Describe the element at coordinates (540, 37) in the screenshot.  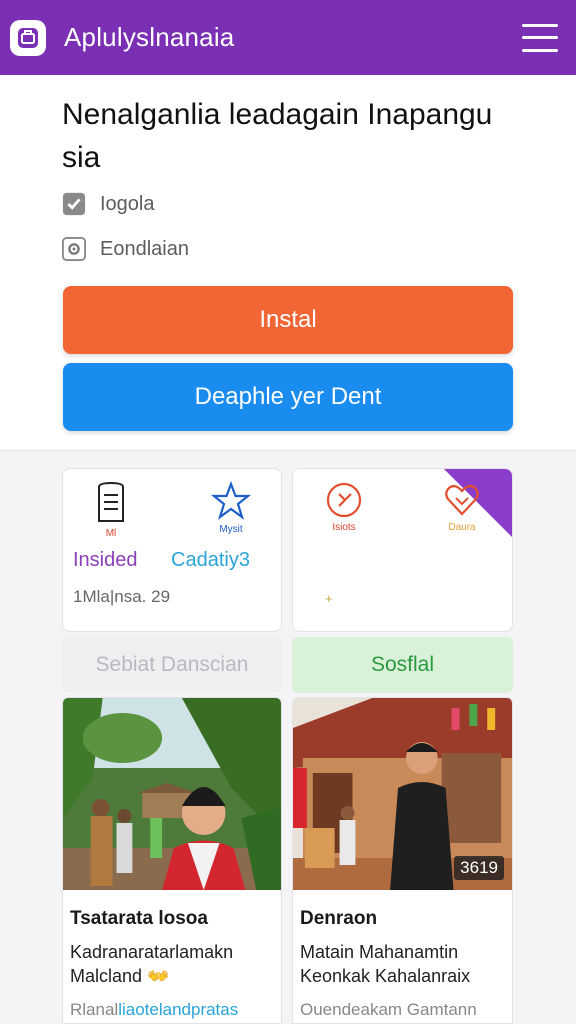
I see `hamburger-menu-icon` at that location.